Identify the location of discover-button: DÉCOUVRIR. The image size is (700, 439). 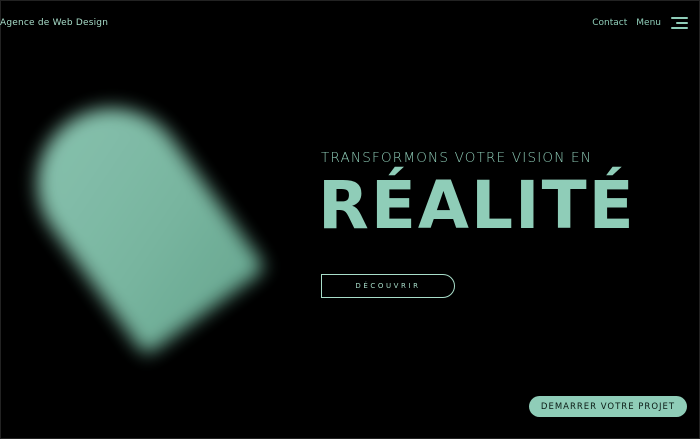
(388, 286).